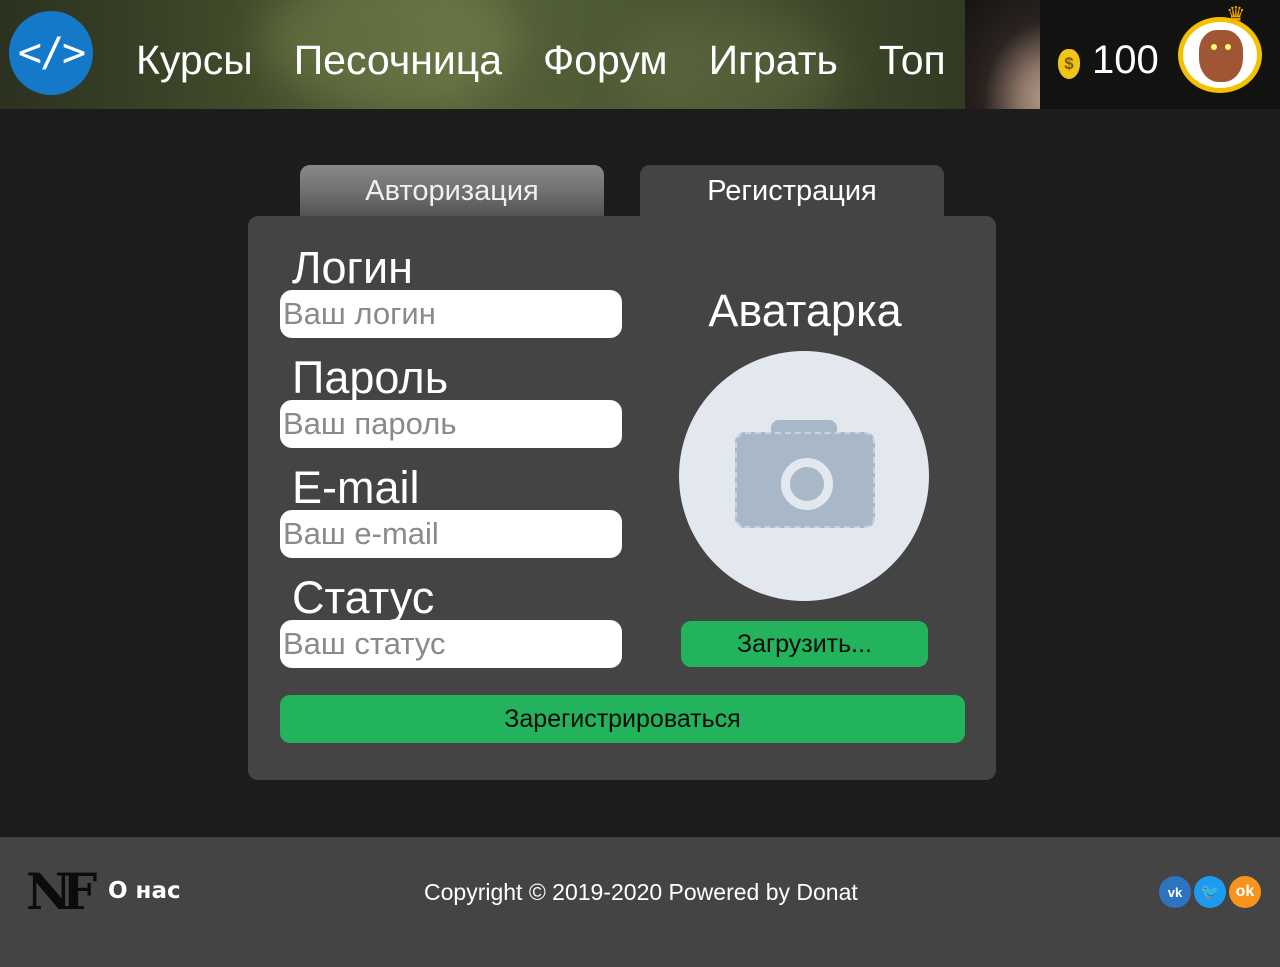 Image resolution: width=1280 pixels, height=967 pixels. I want to click on avatar-title: Аватарка, so click(805, 310).